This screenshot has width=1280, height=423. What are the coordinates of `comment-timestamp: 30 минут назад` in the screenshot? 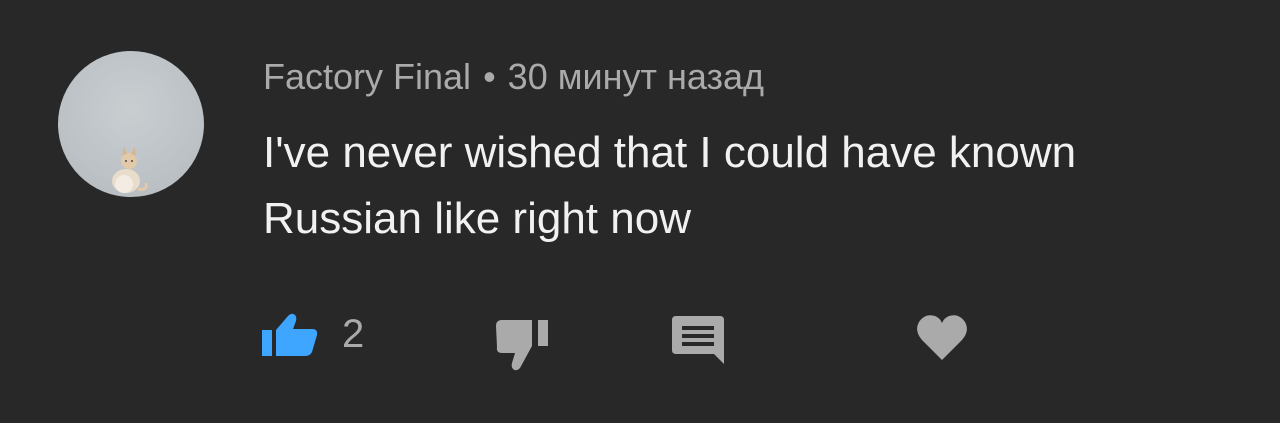 It's located at (635, 76).